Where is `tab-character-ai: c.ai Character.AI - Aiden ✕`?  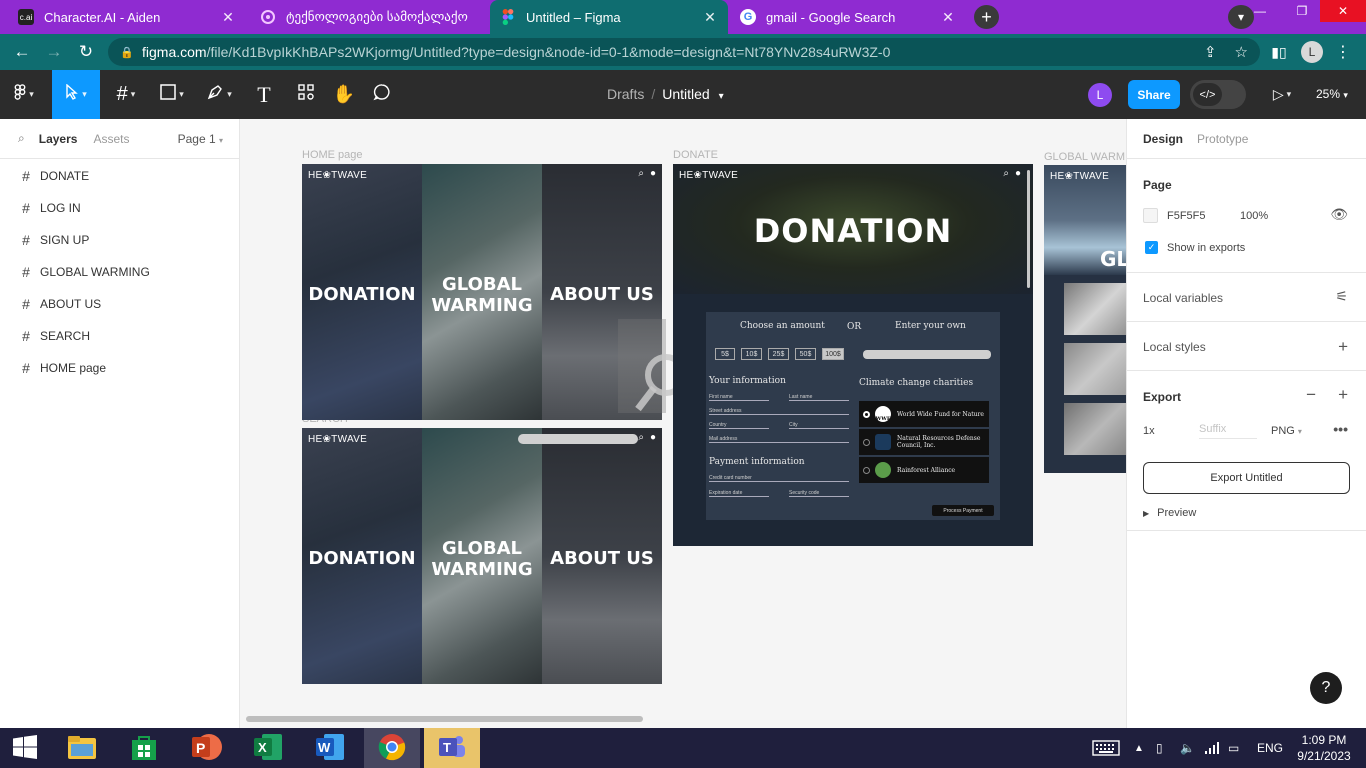
tab-character-ai: c.ai Character.AI - Aiden ✕ is located at coordinates (127, 17).